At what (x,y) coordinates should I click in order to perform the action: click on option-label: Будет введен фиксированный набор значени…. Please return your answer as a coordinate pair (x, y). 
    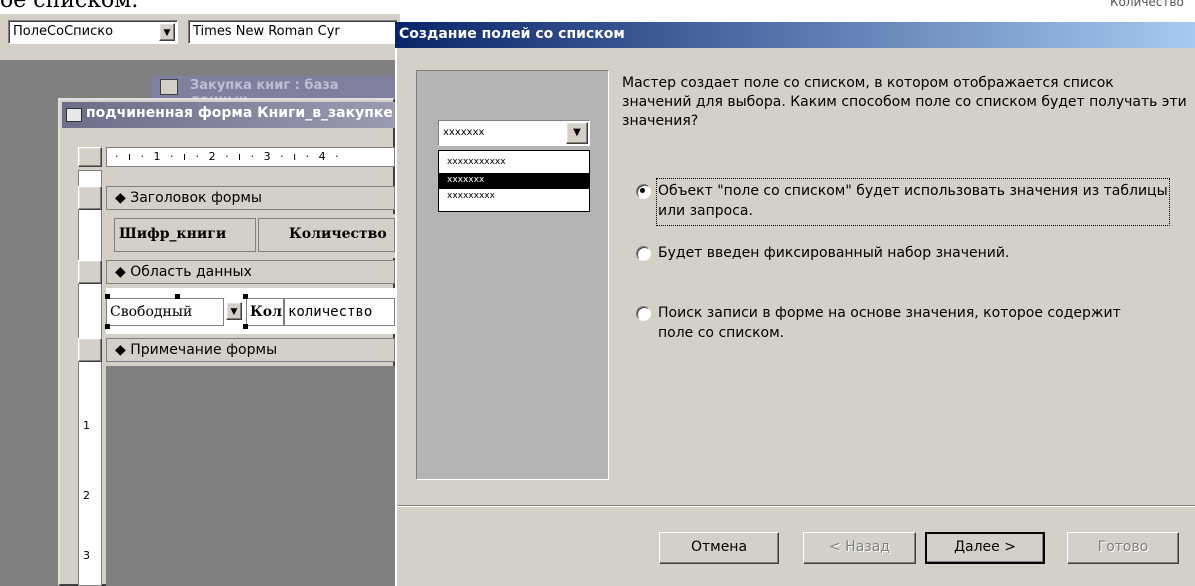
    Looking at the image, I should click on (834, 253).